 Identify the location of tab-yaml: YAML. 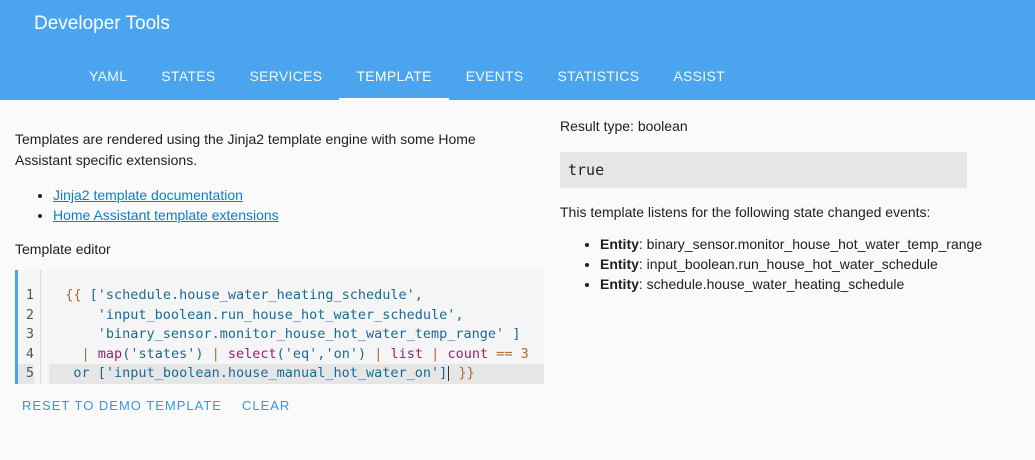
(108, 76).